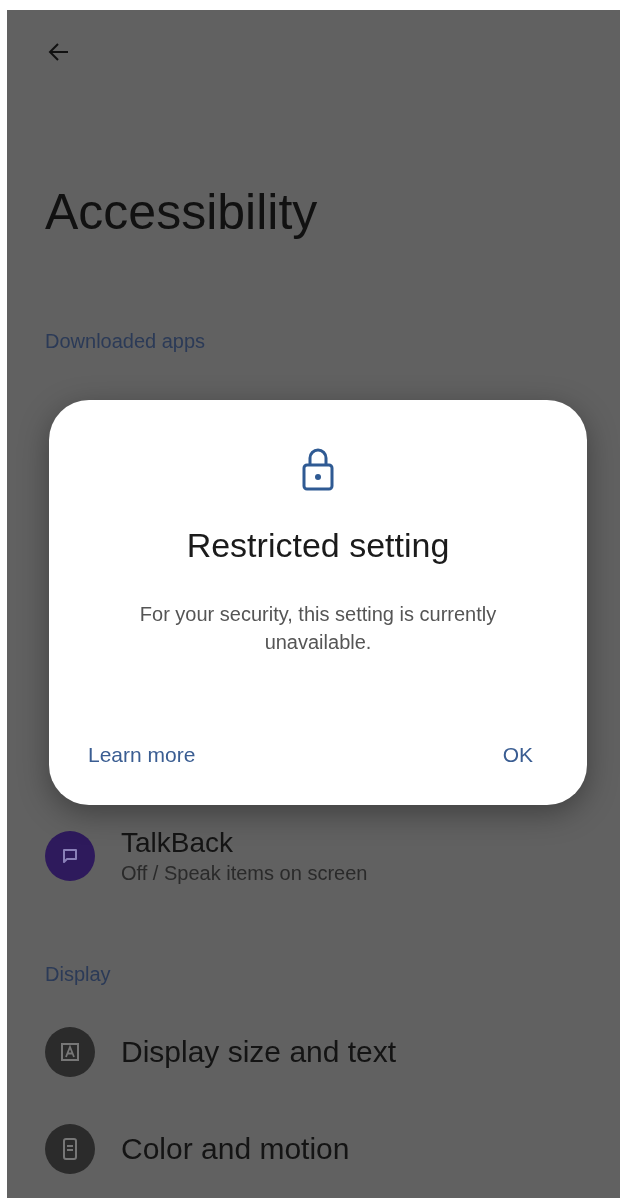 The image size is (627, 1198). I want to click on phone-icon, so click(70, 1149).